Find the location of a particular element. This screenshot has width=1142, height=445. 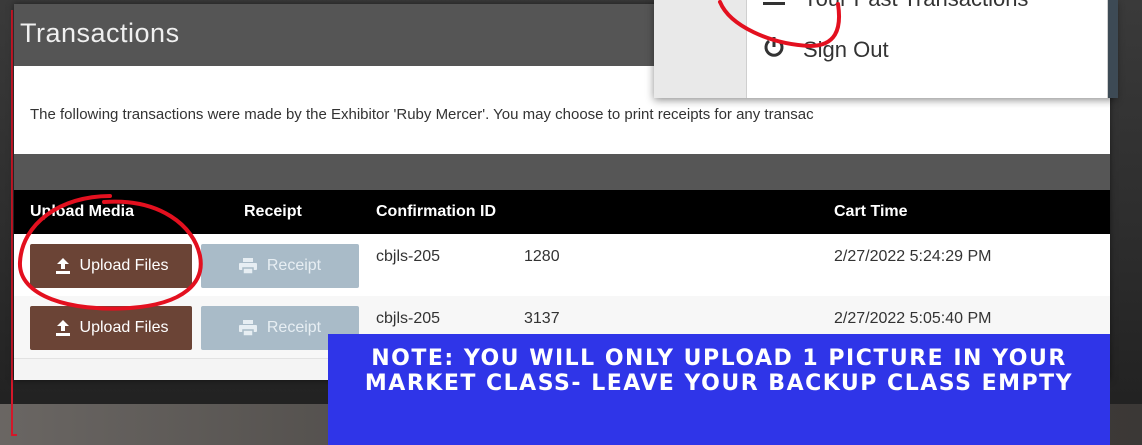

page-title: Transactions is located at coordinates (100, 33).